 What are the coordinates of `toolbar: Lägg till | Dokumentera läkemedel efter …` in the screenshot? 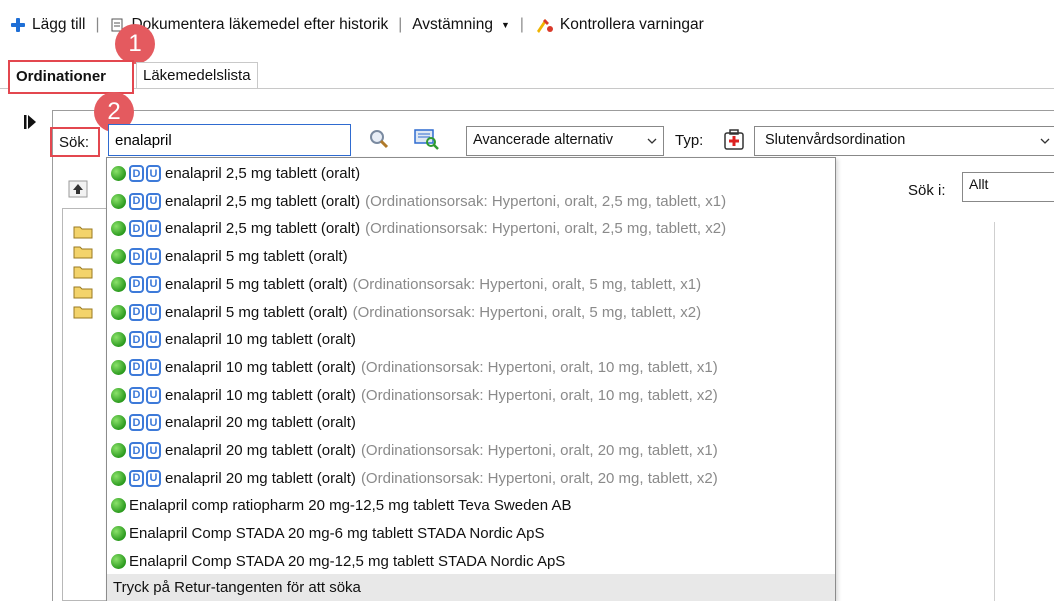 It's located at (357, 25).